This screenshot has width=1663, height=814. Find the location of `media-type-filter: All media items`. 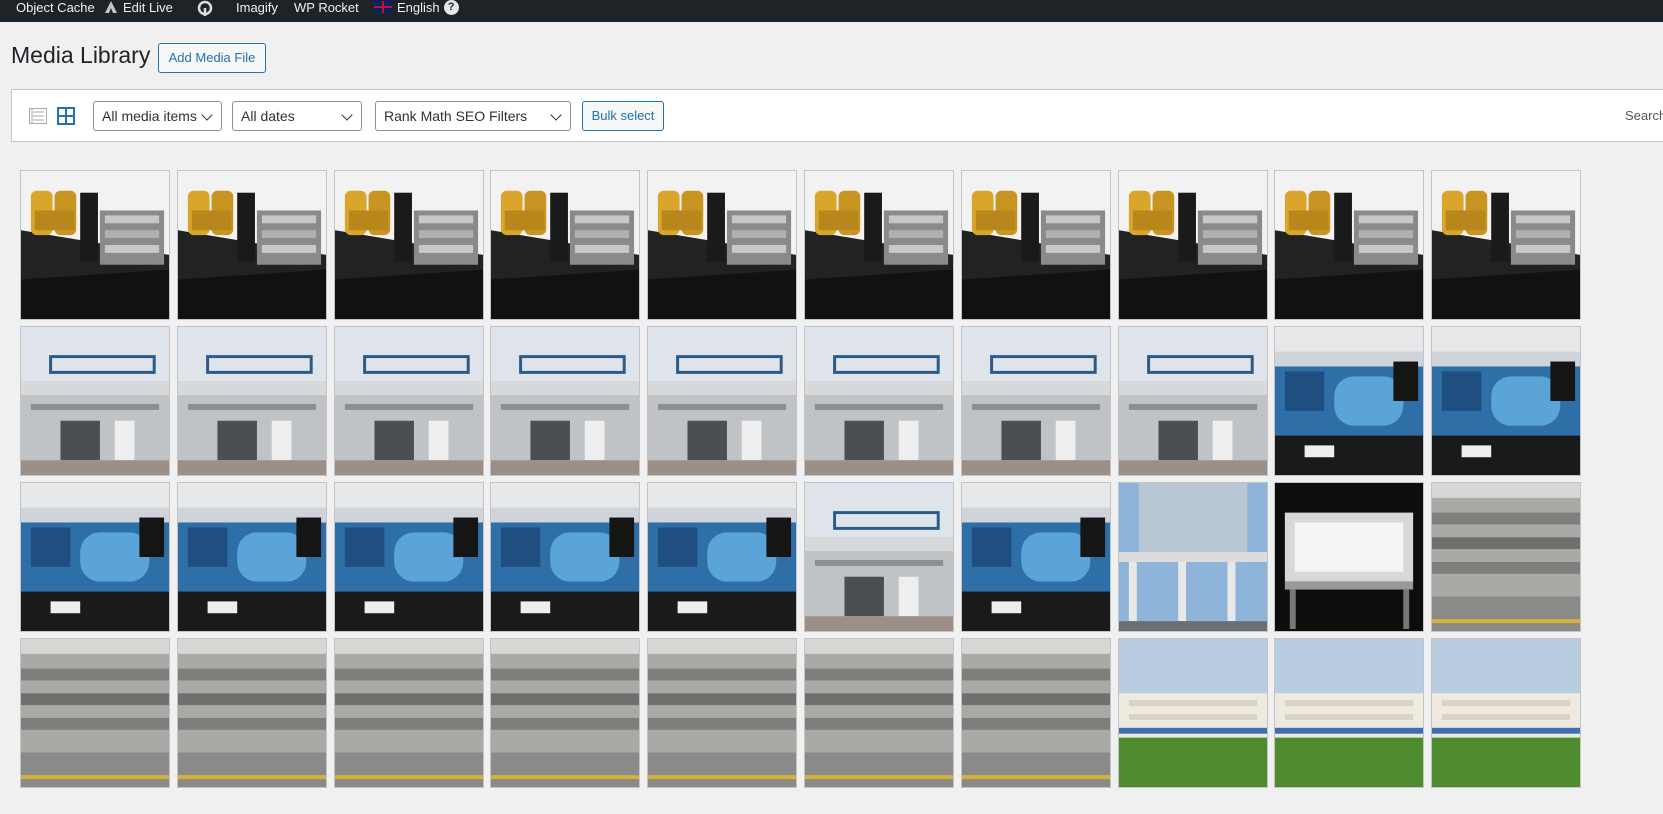

media-type-filter: All media items is located at coordinates (157, 116).